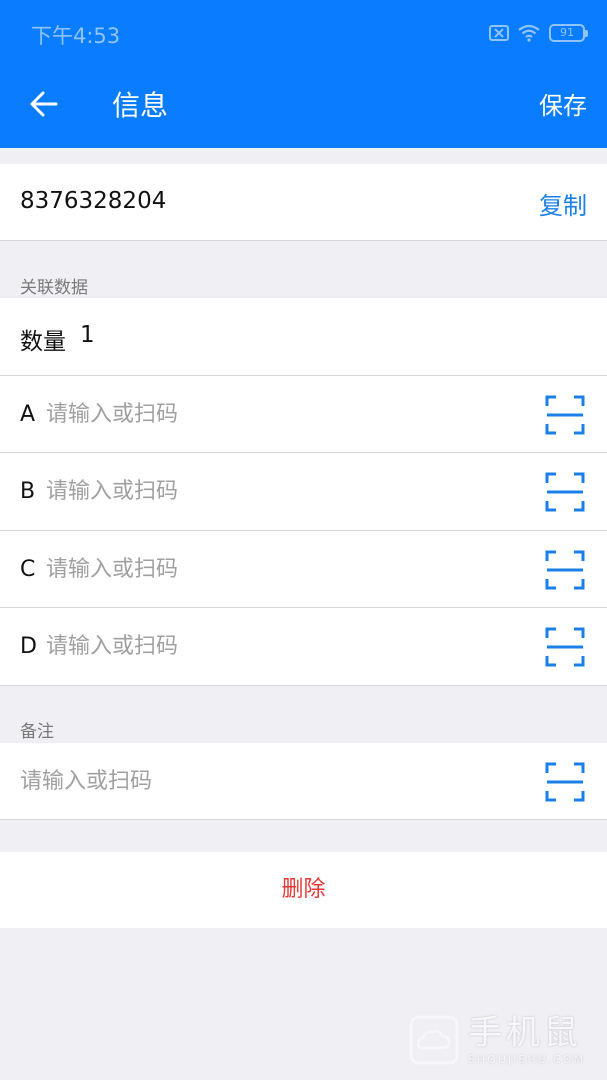 Image resolution: width=607 pixels, height=1080 pixels. What do you see at coordinates (76, 36) in the screenshot?
I see `status-time: 下午4:53` at bounding box center [76, 36].